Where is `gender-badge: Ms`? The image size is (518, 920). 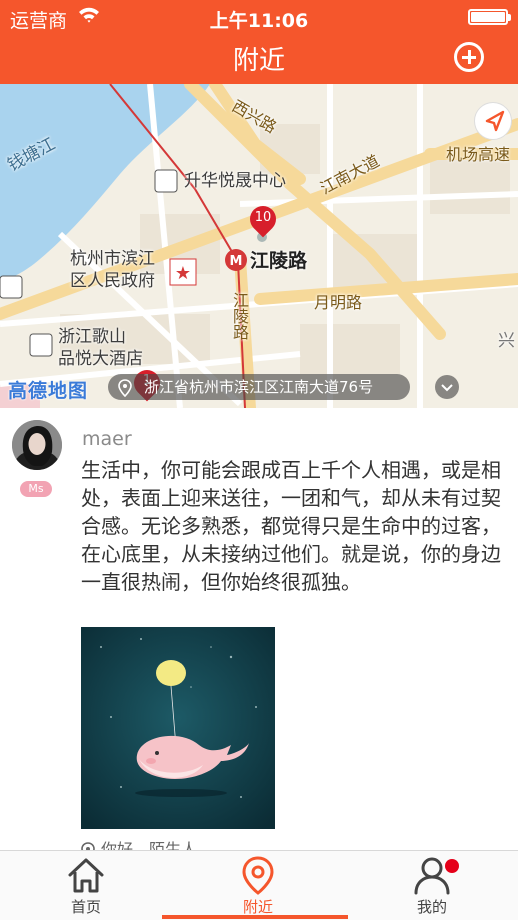 gender-badge: Ms is located at coordinates (36, 489).